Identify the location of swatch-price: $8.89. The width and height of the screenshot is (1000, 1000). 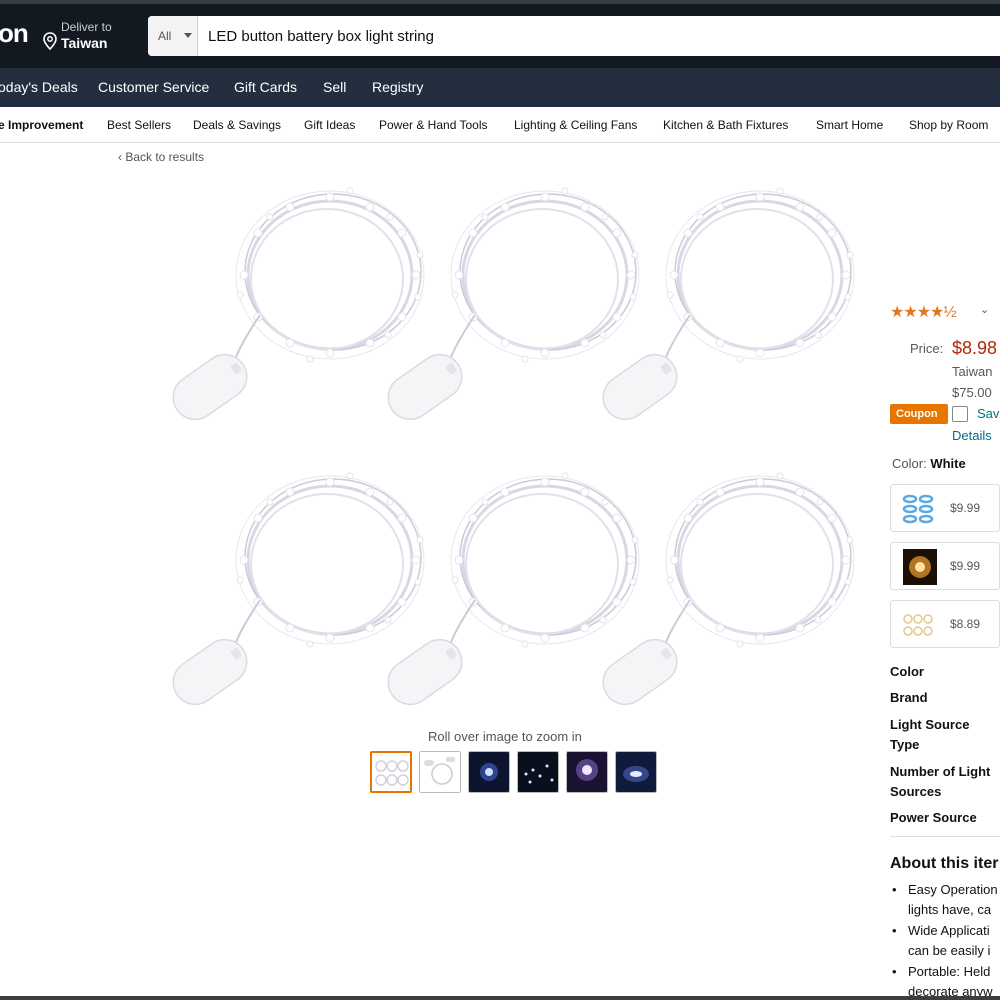
(965, 624).